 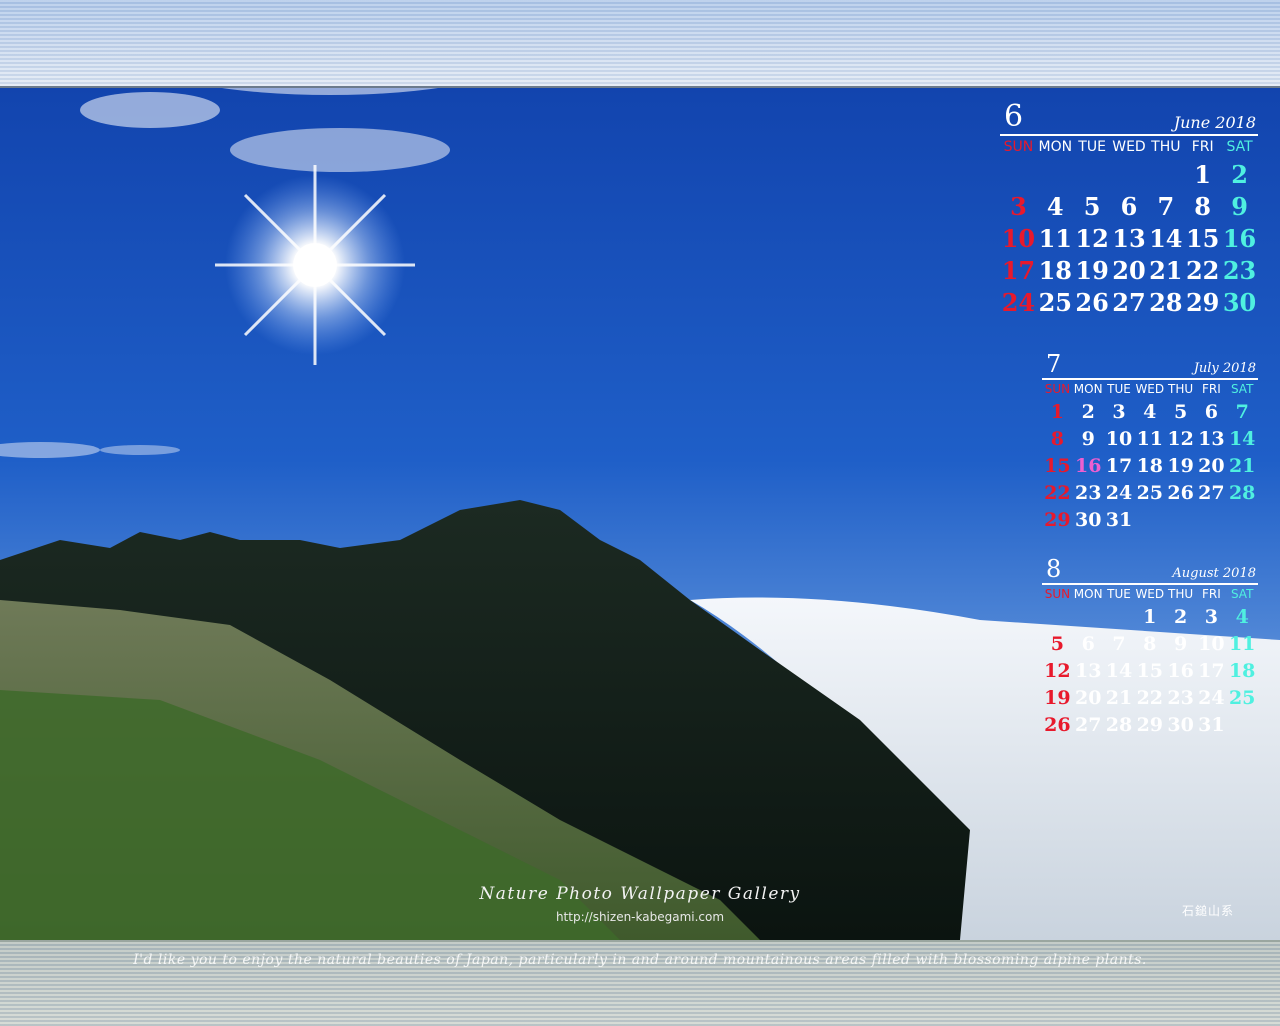 What do you see at coordinates (1088, 594) in the screenshot?
I see `weekday-mon: MON` at bounding box center [1088, 594].